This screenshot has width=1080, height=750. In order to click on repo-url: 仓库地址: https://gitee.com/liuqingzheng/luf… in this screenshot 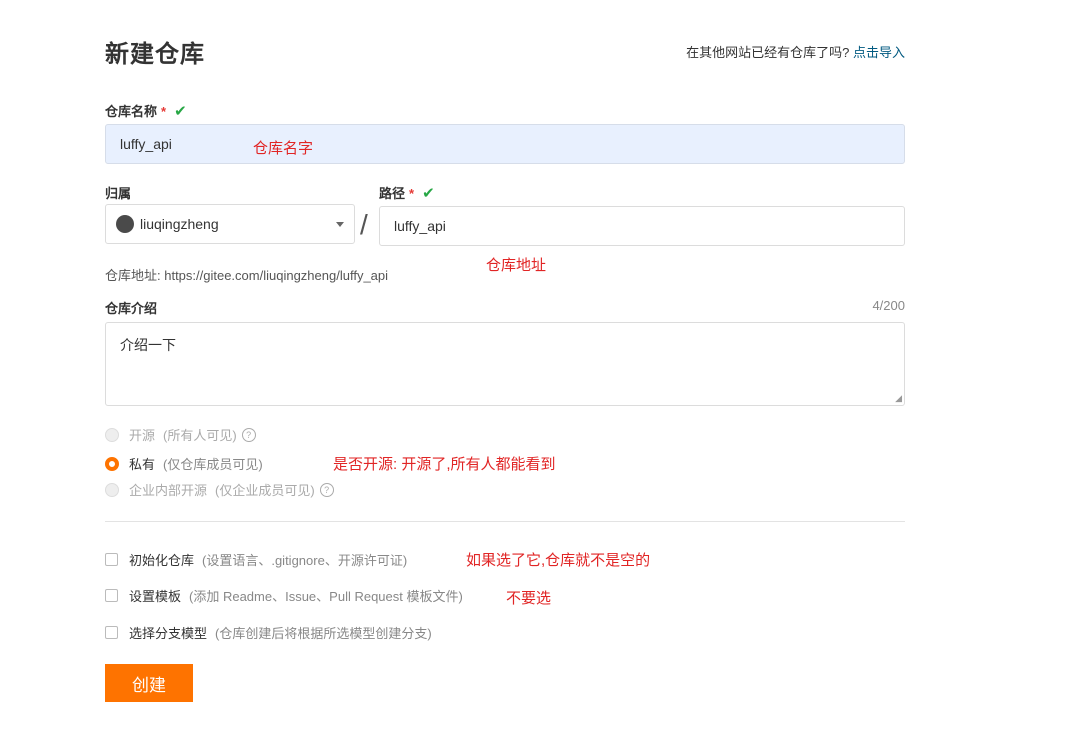, I will do `click(247, 275)`.